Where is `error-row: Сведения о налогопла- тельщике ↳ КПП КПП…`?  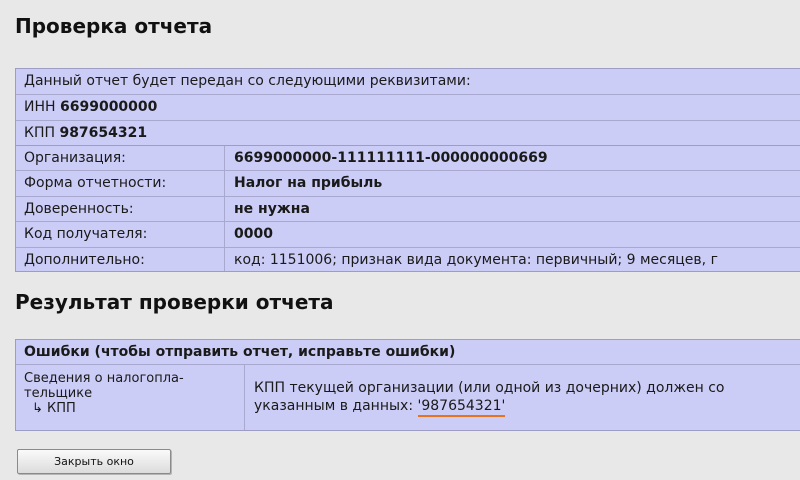 error-row: Сведения о налогопла- тельщике ↳ КПП КПП… is located at coordinates (408, 397).